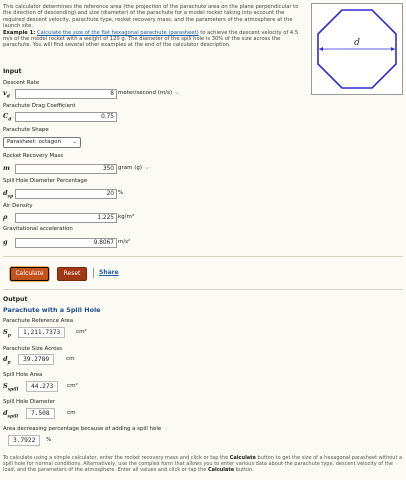 The width and height of the screenshot is (406, 480). What do you see at coordinates (29, 402) in the screenshot?
I see `spill-diameter-label: Spill Hole Diameter` at bounding box center [29, 402].